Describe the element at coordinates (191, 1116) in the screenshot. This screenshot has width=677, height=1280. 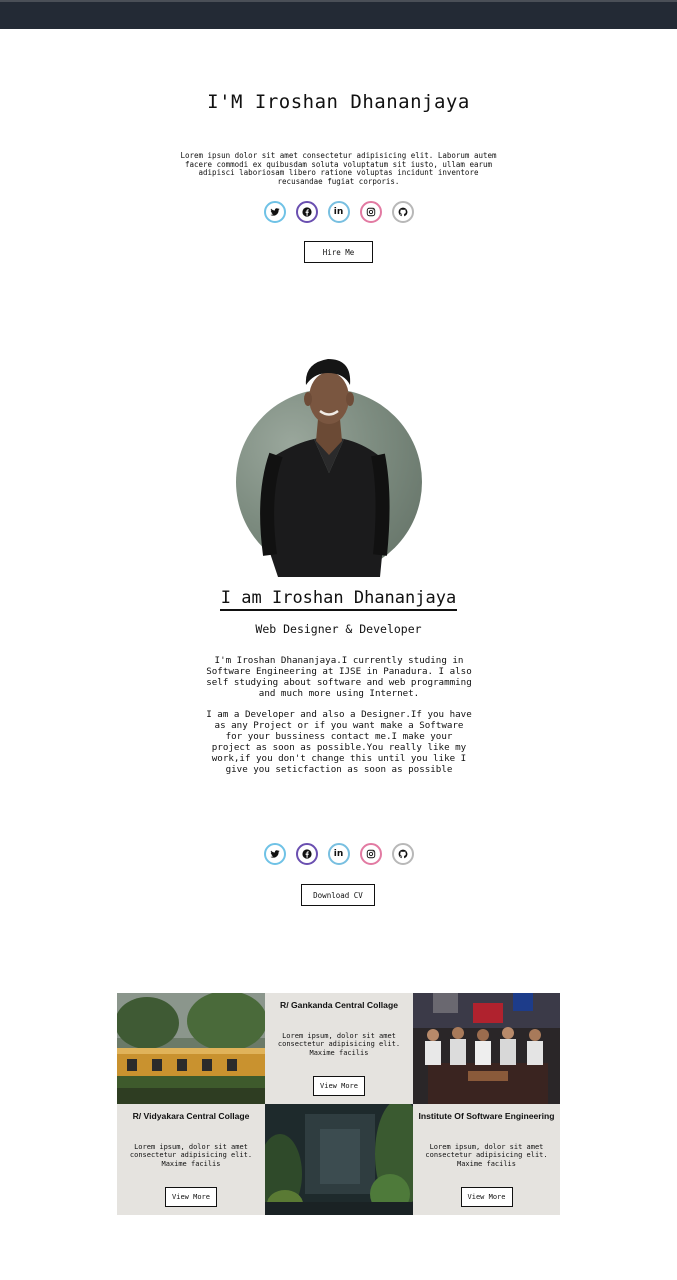
I see `education-card-title: R/ Vidyakara Central Collage` at that location.